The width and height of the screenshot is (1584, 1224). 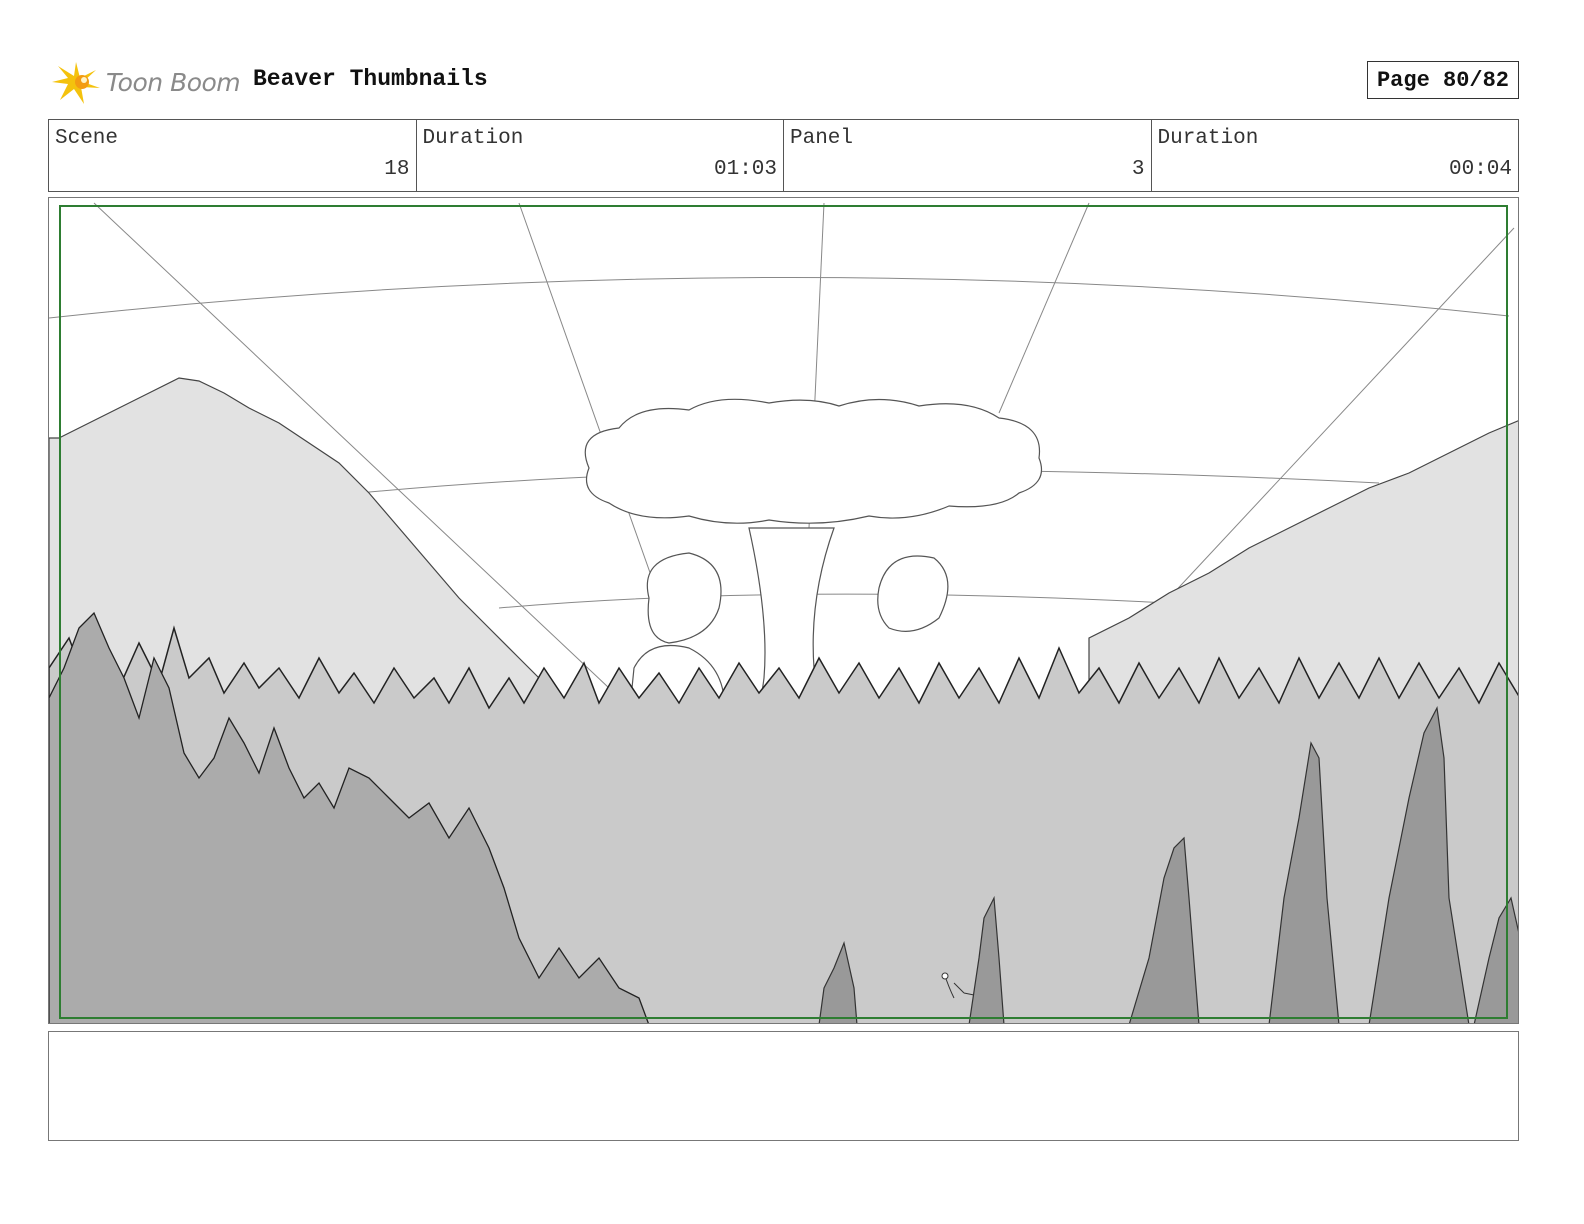 What do you see at coordinates (397, 169) in the screenshot?
I see `scene-value: 18` at bounding box center [397, 169].